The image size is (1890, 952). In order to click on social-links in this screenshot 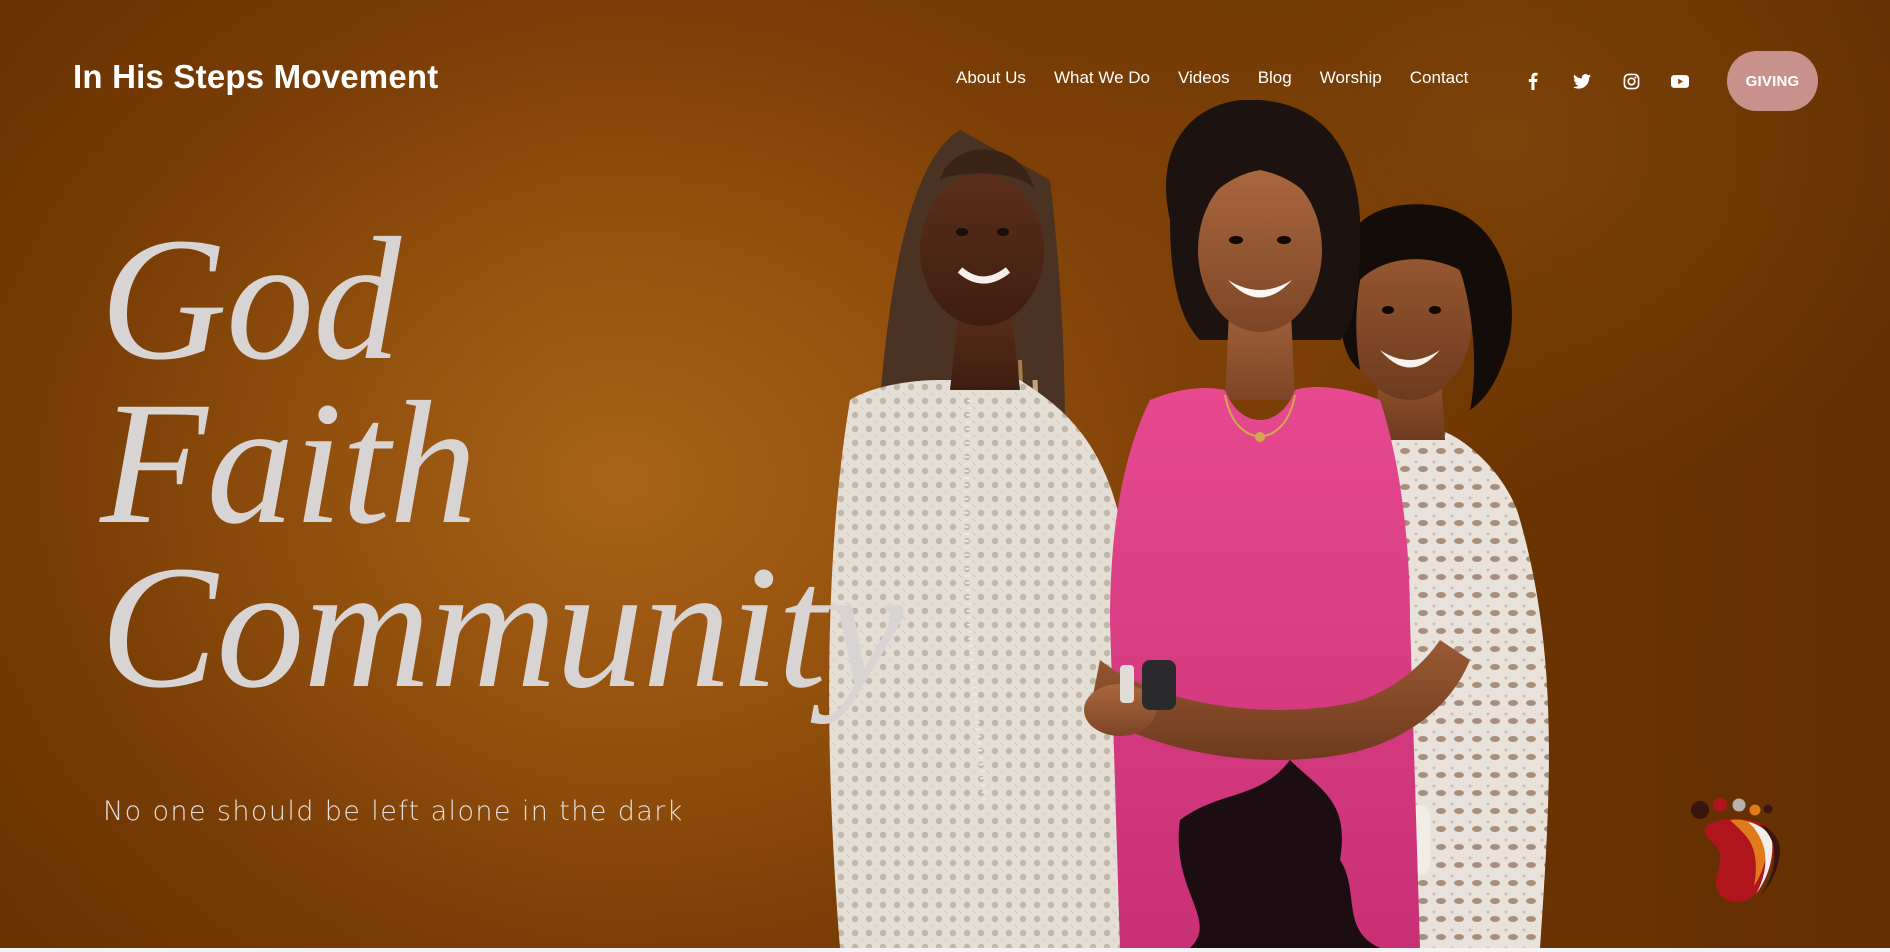, I will do `click(1620, 81)`.